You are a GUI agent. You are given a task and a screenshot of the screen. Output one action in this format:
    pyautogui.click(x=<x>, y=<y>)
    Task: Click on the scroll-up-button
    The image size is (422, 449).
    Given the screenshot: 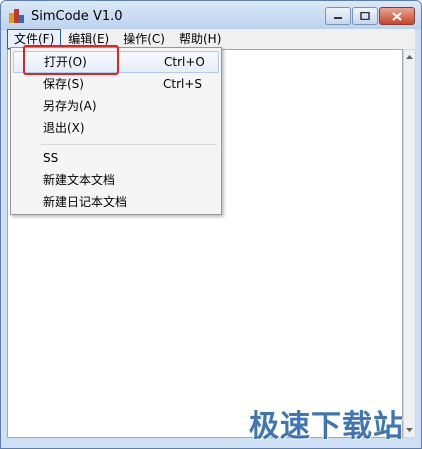 What is the action you would take?
    pyautogui.click(x=409, y=57)
    